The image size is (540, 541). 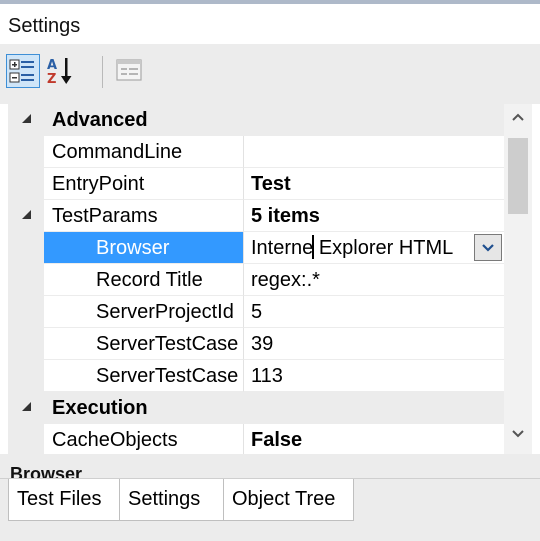 What do you see at coordinates (274, 120) in the screenshot?
I see `category-label-advanced: Advanced` at bounding box center [274, 120].